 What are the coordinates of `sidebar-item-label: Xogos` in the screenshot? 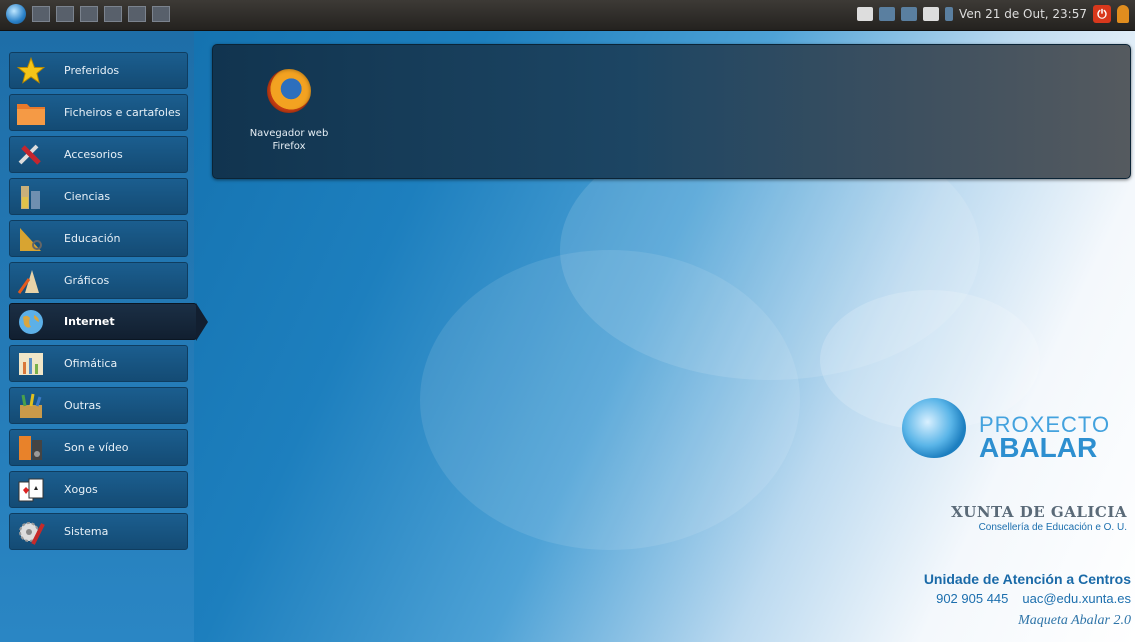 It's located at (81, 489).